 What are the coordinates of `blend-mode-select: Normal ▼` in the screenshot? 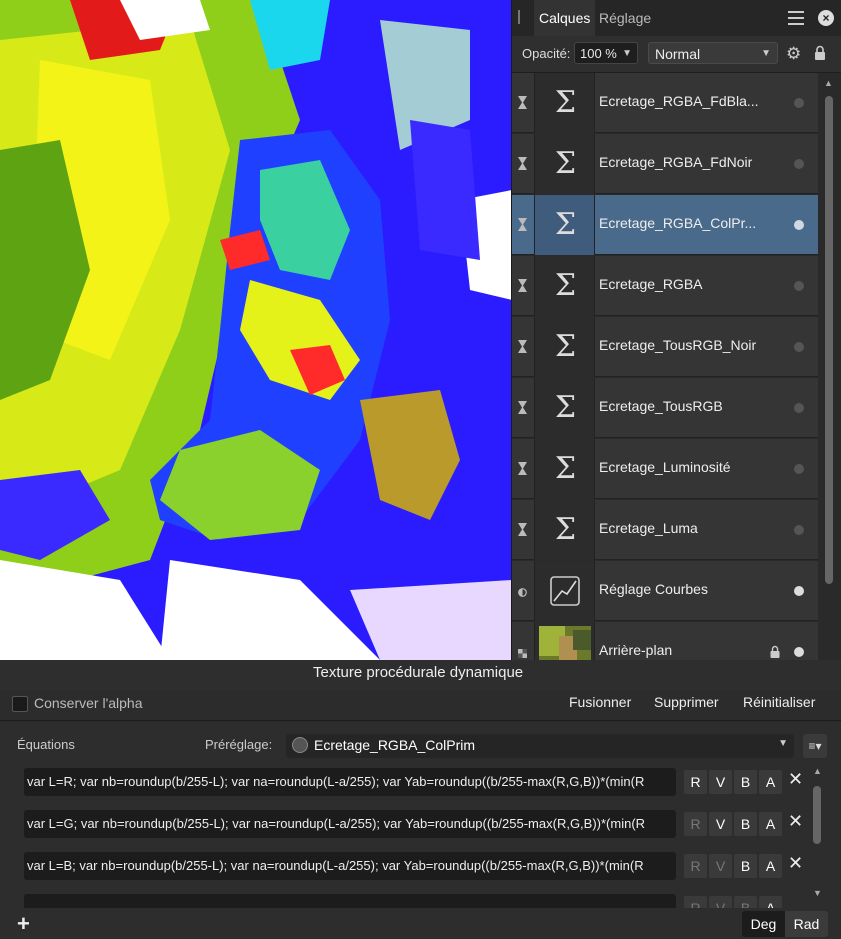 It's located at (713, 53).